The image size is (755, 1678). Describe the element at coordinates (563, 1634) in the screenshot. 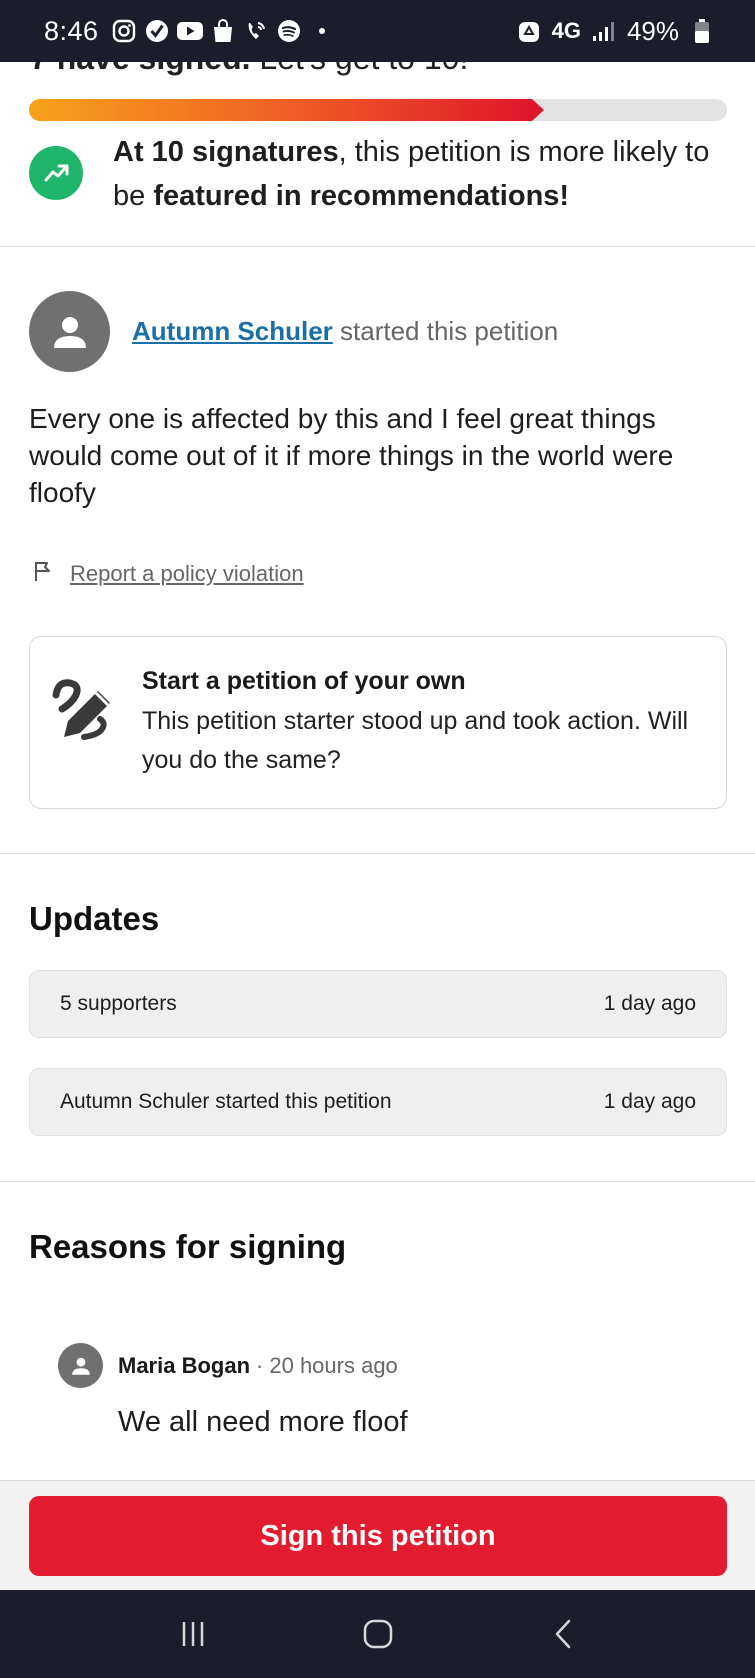

I see `back-button` at that location.